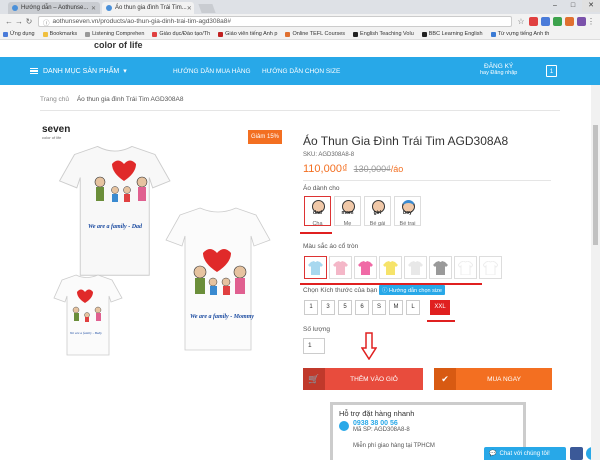 This screenshot has width=600, height=460. Describe the element at coordinates (372, 169) in the screenshot. I see `old-price: 130,000₫` at that location.